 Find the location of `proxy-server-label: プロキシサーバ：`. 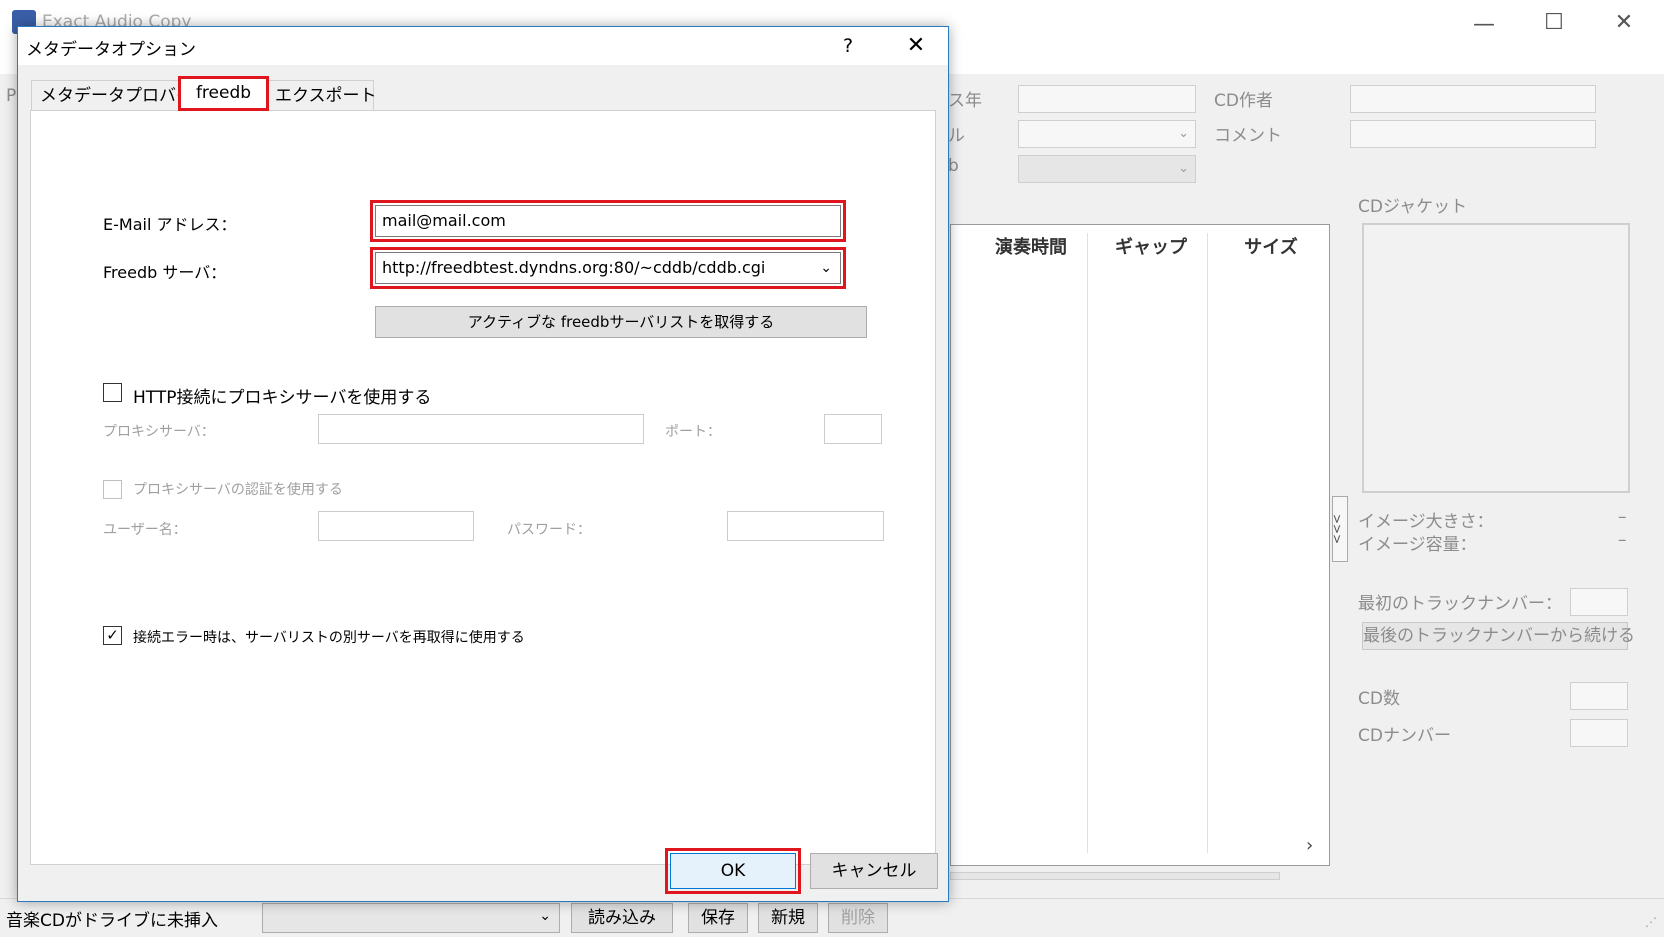

proxy-server-label: プロキシサーバ： is located at coordinates (159, 432).